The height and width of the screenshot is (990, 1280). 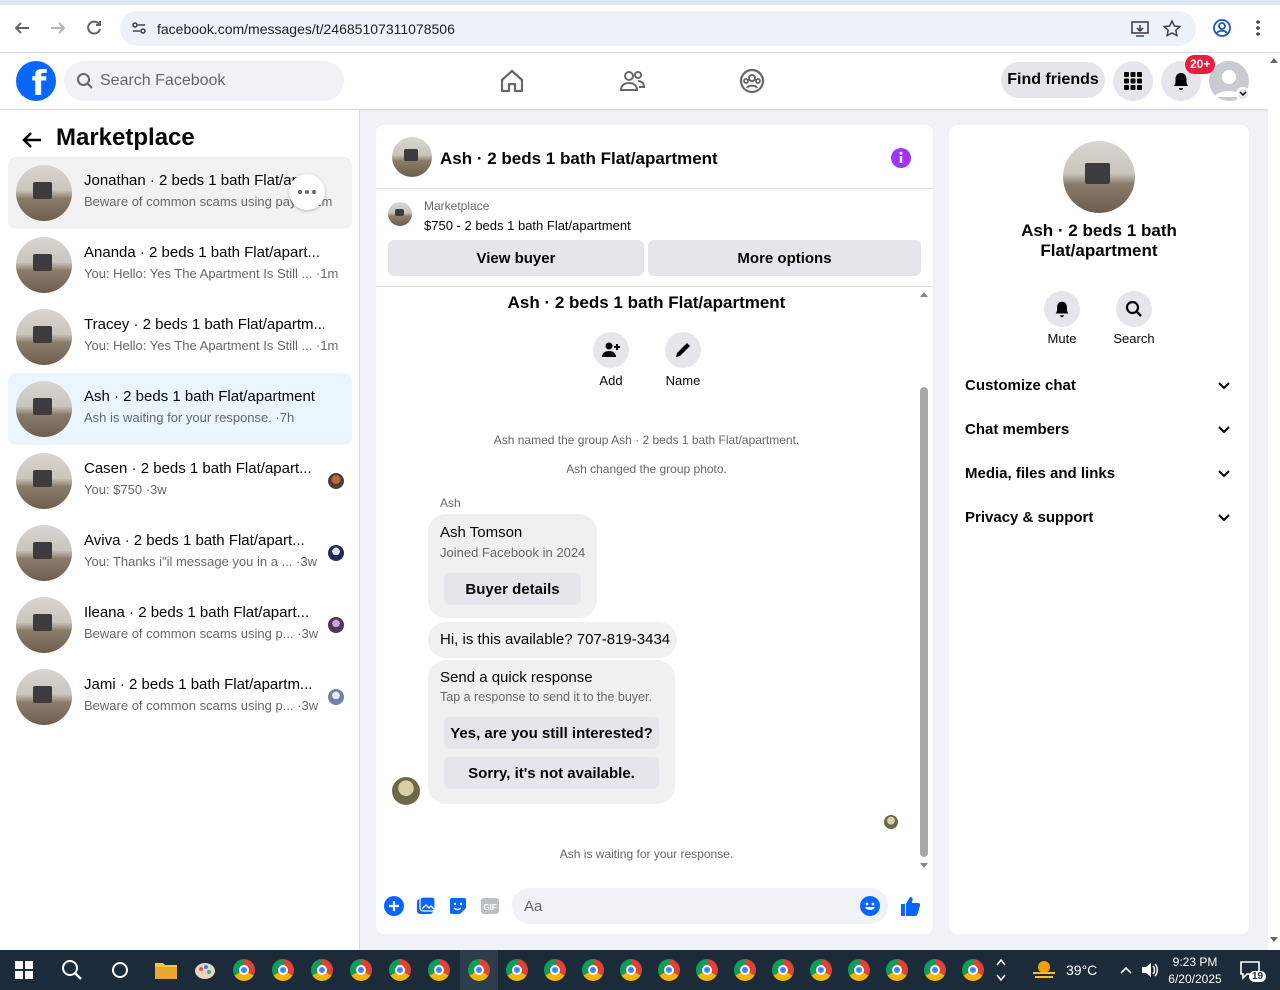 What do you see at coordinates (1195, 962) in the screenshot?
I see `clock-time: 9:23 PM` at bounding box center [1195, 962].